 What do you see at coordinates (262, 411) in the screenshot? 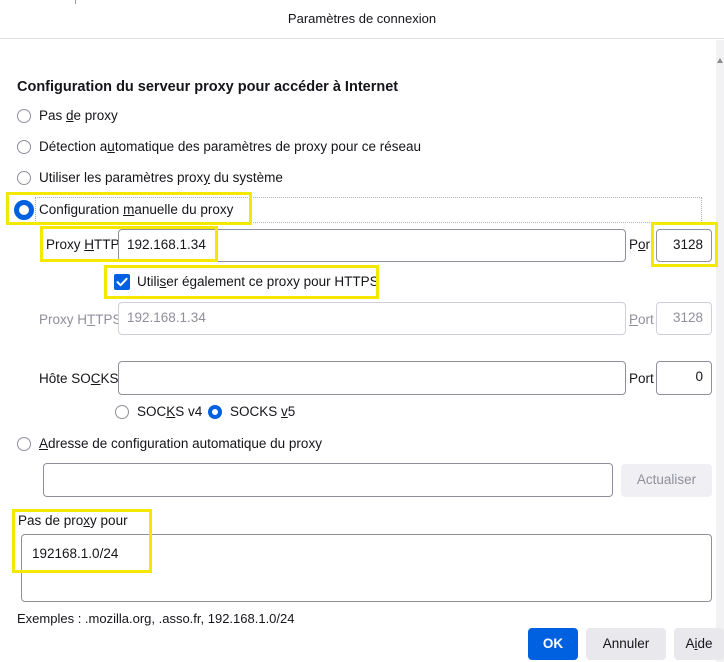
I see `radio-socks-v5-label: SOCKS v5` at bounding box center [262, 411].